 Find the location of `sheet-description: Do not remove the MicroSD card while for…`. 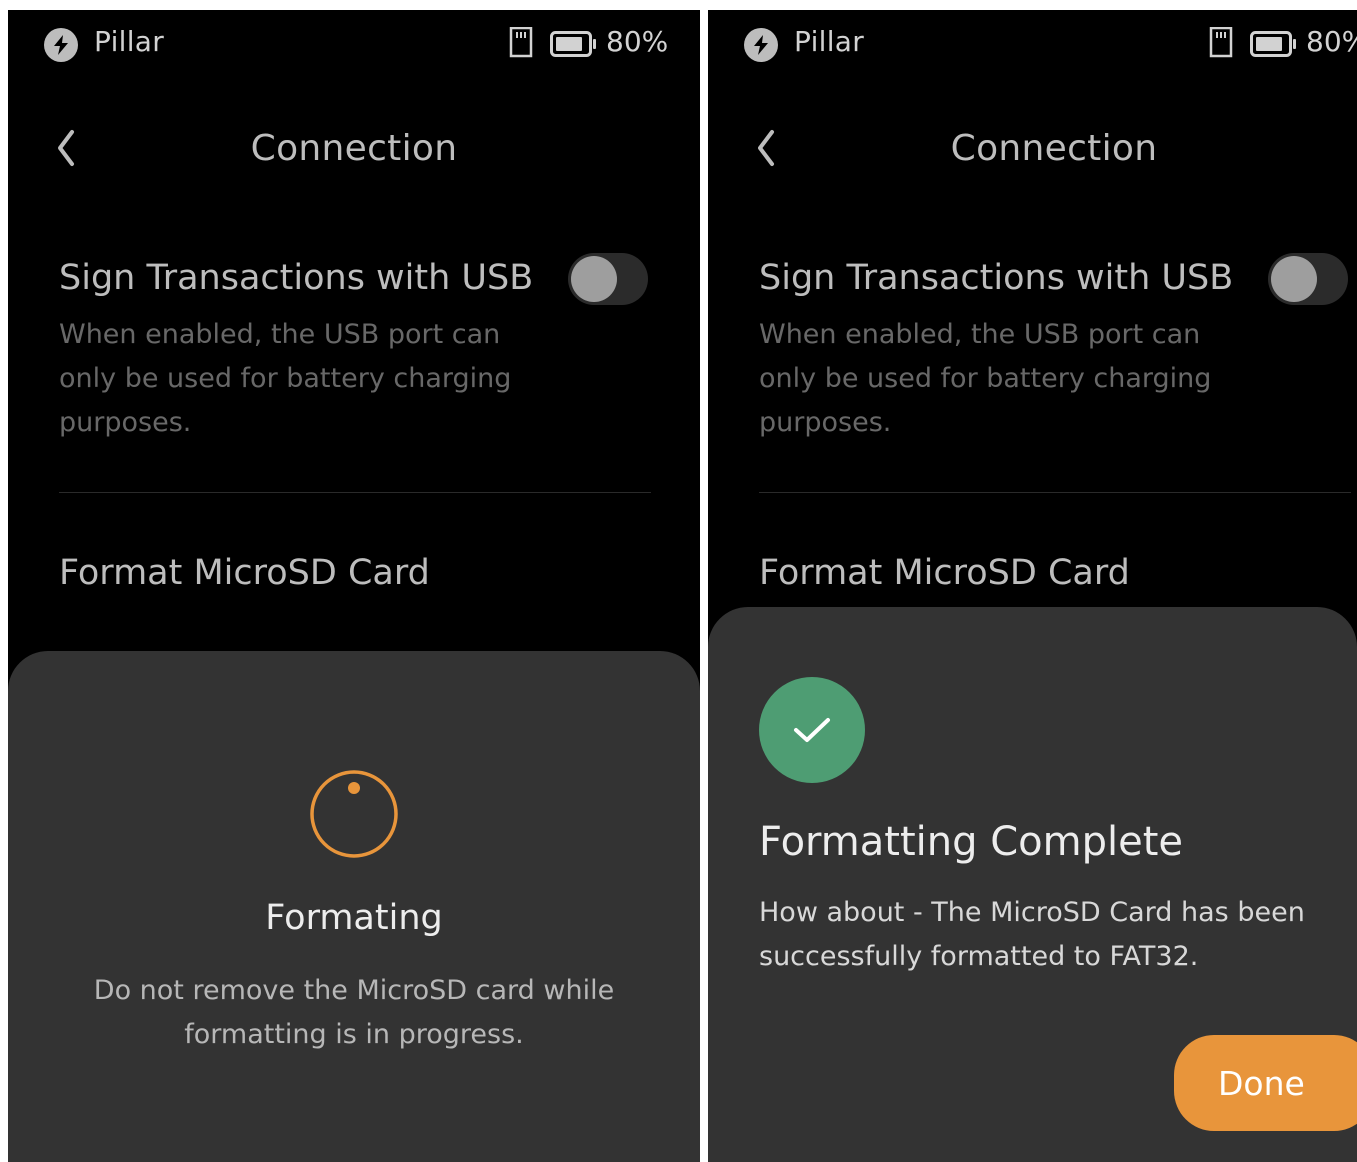

sheet-description: Do not remove the MicroSD card while for… is located at coordinates (354, 1012).